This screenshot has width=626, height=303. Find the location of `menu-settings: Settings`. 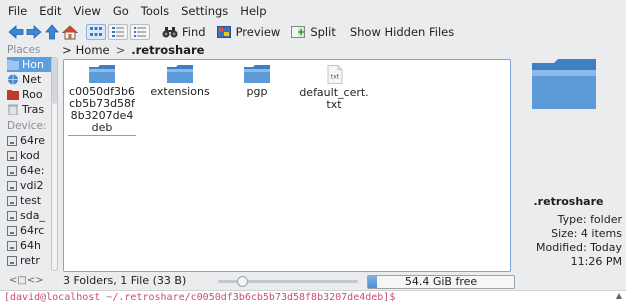

menu-settings: Settings is located at coordinates (204, 11).